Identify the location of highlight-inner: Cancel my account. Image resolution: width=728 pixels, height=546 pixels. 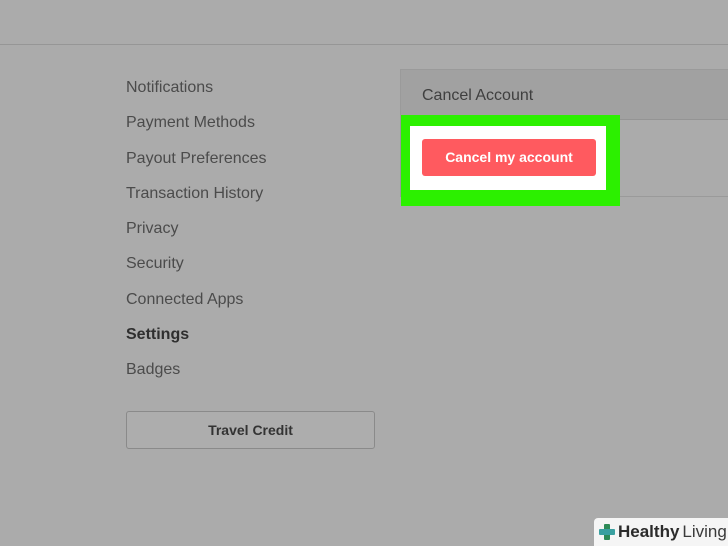
(508, 158).